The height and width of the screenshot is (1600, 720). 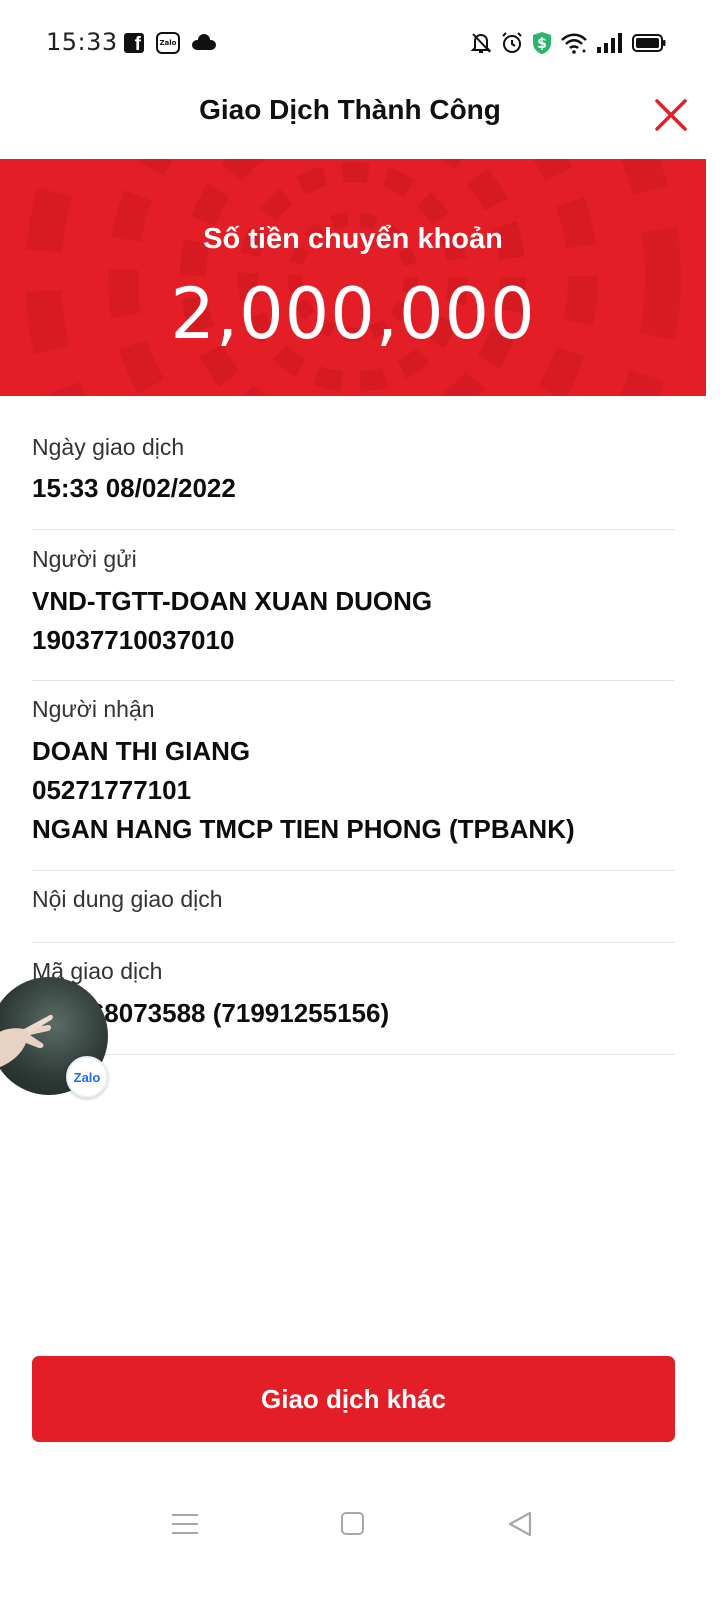 I want to click on alarm-icon, so click(x=512, y=42).